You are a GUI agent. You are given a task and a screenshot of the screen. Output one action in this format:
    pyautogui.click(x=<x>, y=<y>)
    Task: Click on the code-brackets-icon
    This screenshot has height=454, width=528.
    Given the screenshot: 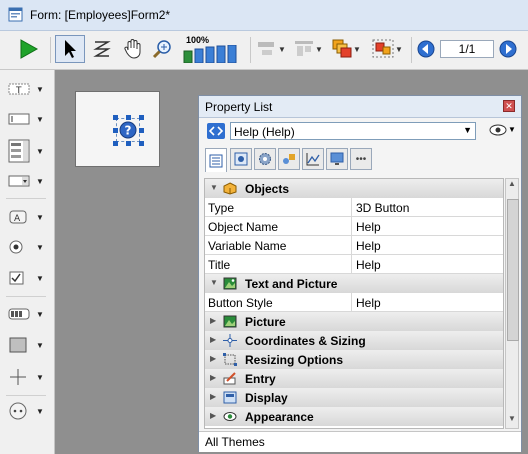 What is the action you would take?
    pyautogui.click(x=216, y=131)
    